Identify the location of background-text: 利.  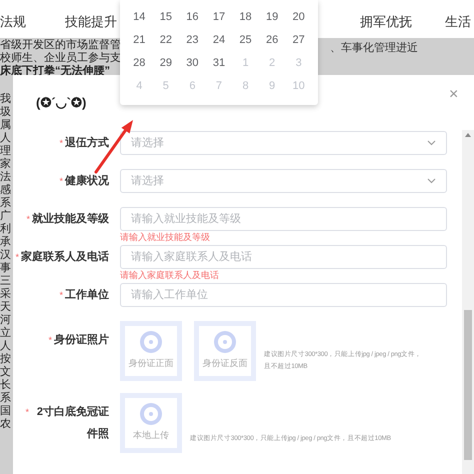
(5, 229).